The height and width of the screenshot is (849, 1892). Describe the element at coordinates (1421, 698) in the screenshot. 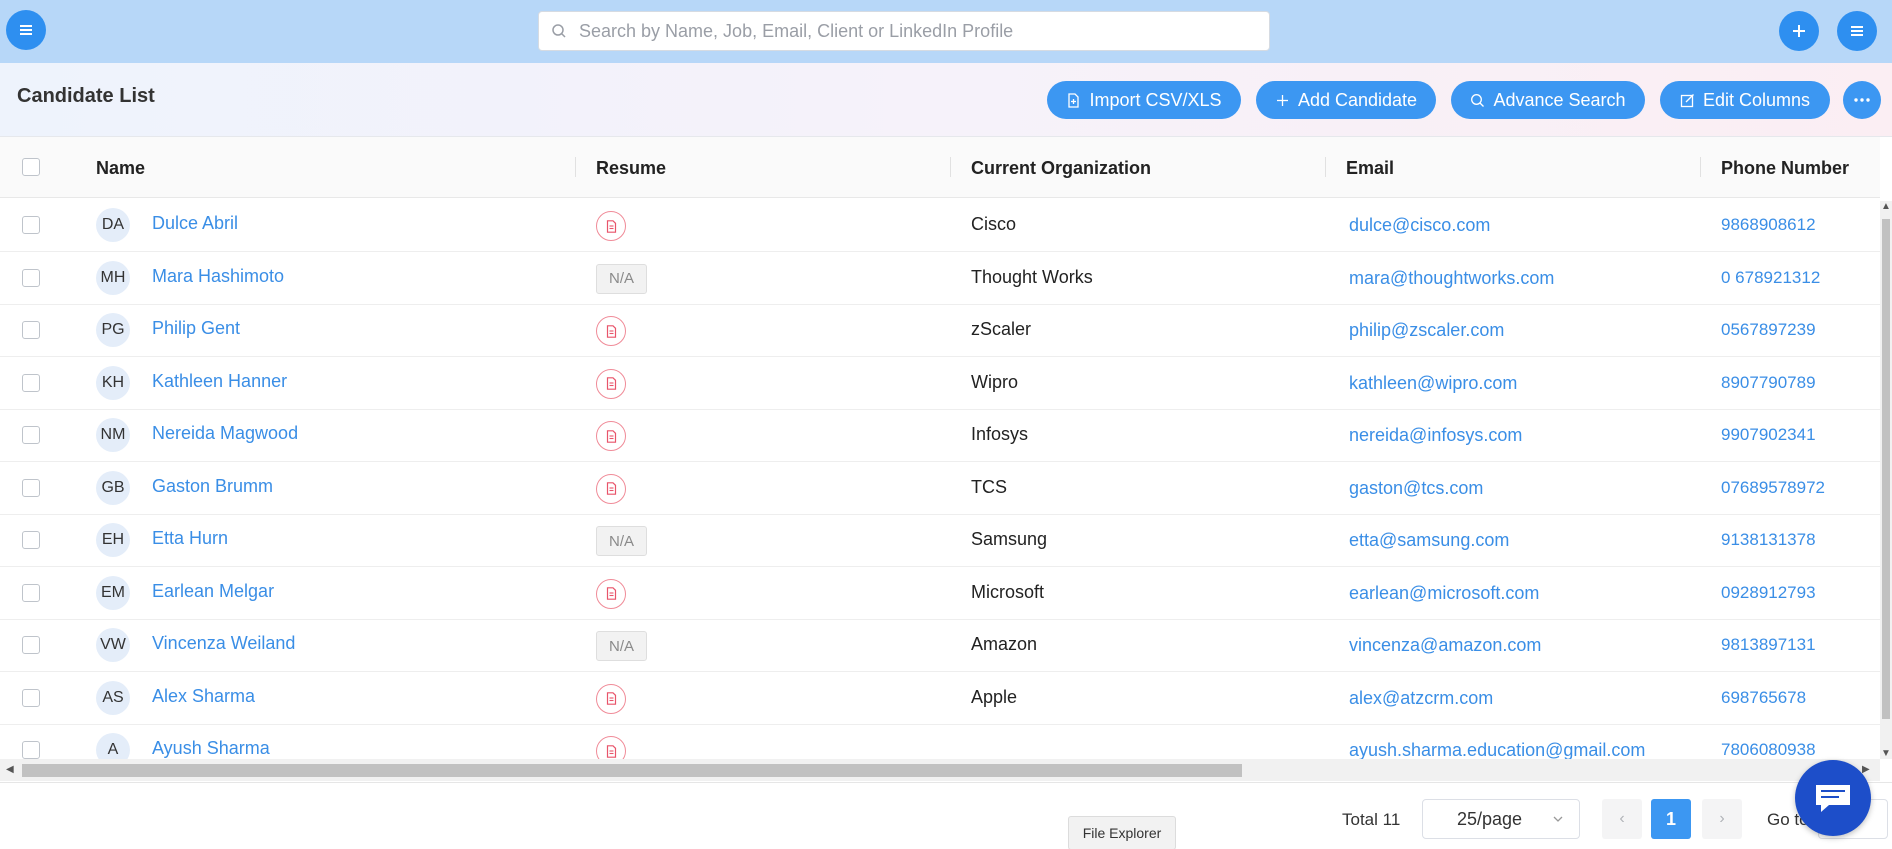

I see `email-link: alex@atzcrm.com` at that location.